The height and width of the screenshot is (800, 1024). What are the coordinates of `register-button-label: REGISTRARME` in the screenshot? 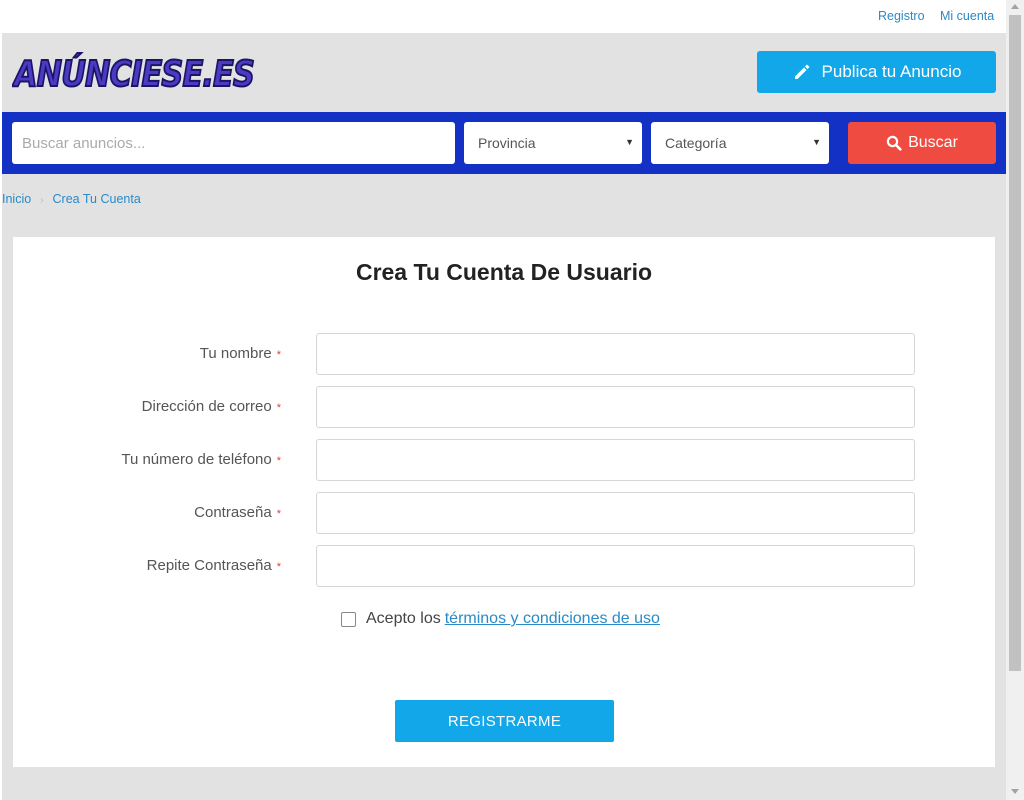 It's located at (504, 721).